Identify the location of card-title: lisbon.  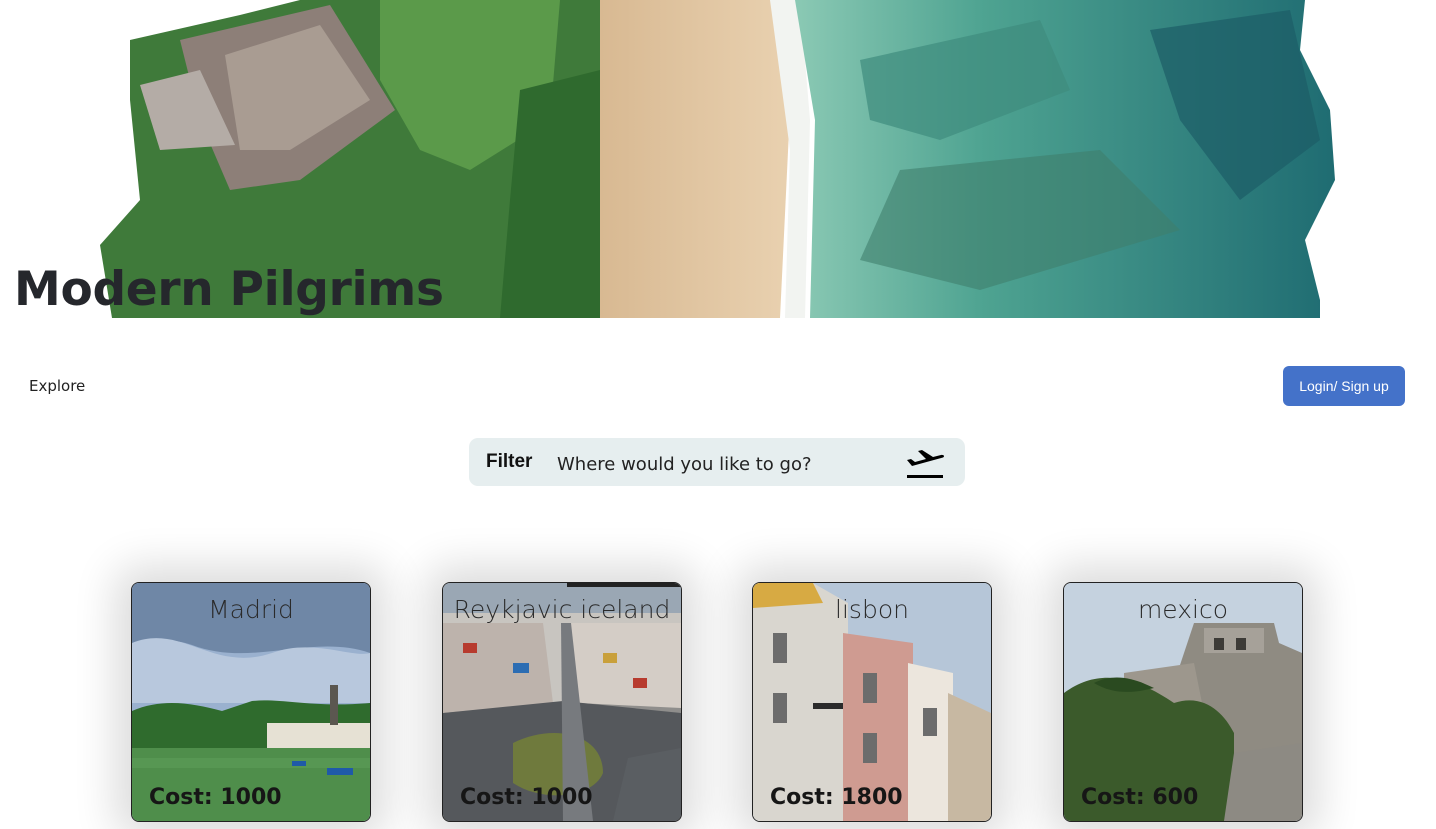
(872, 609).